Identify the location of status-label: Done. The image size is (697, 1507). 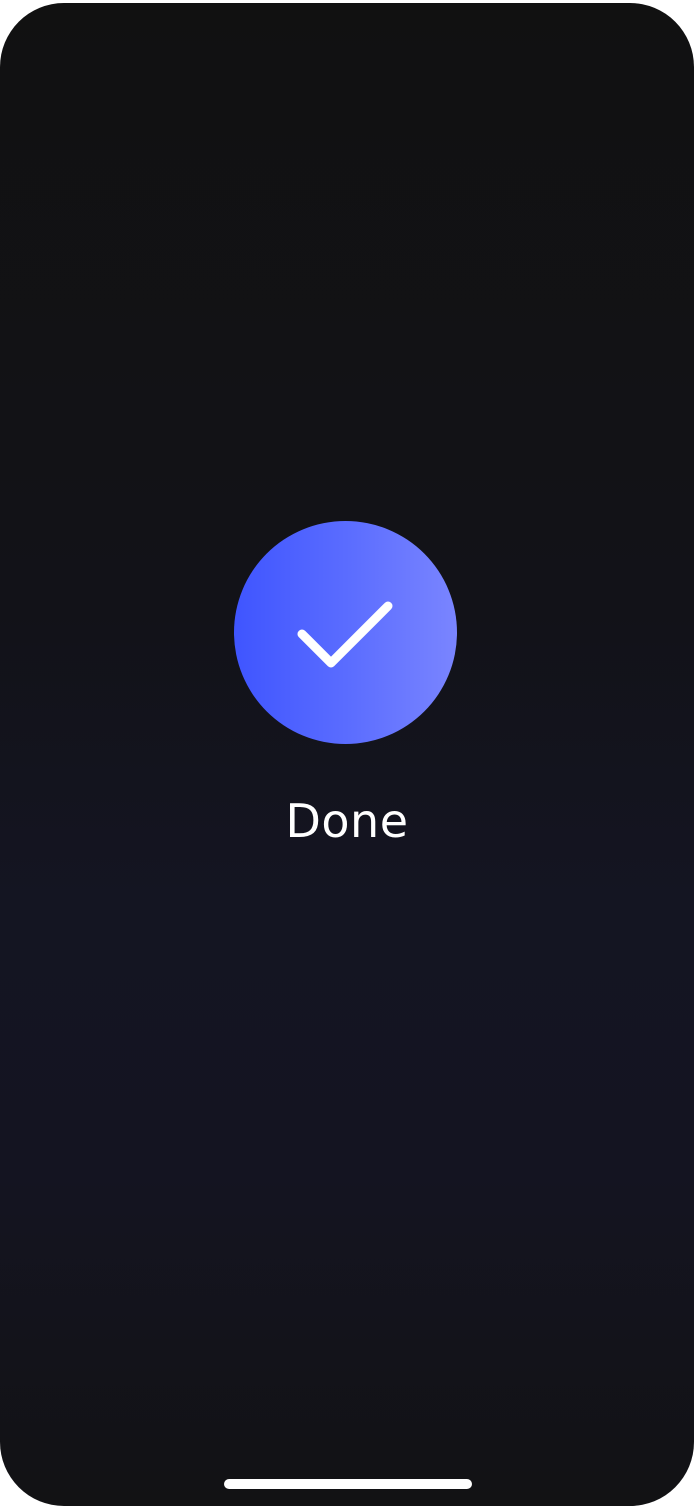
(347, 821).